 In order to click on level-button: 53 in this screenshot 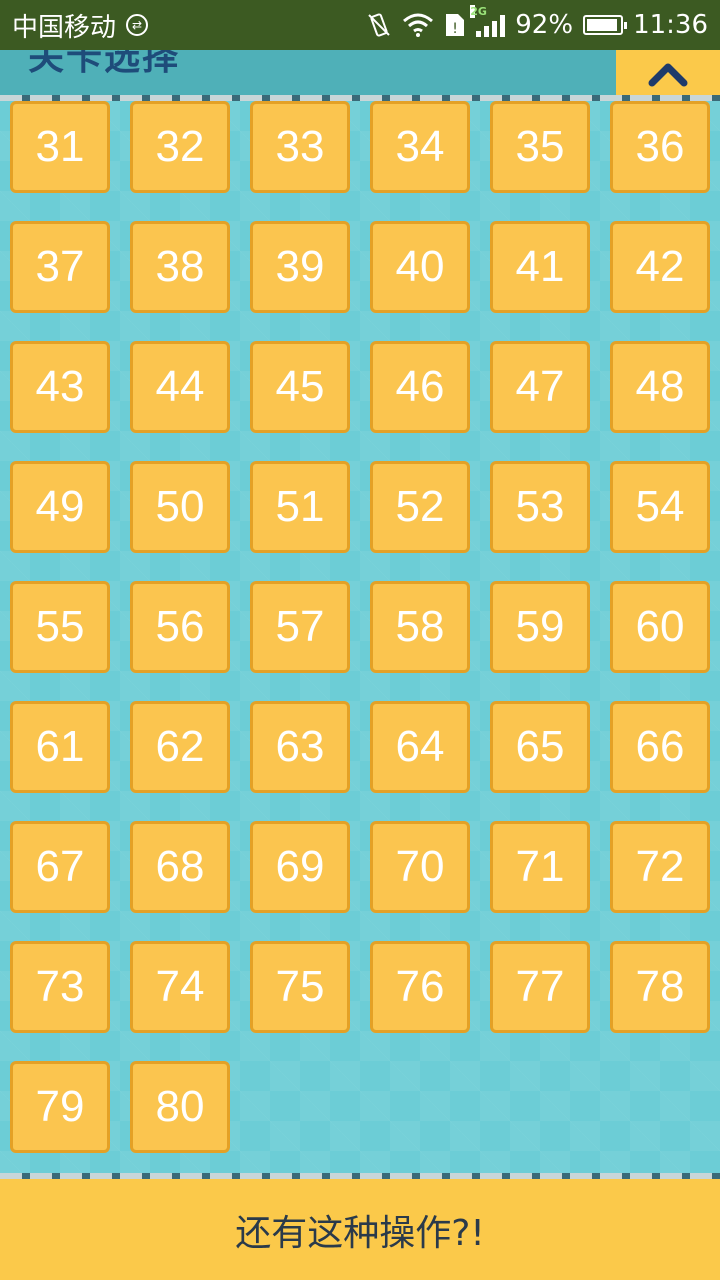, I will do `click(540, 507)`.